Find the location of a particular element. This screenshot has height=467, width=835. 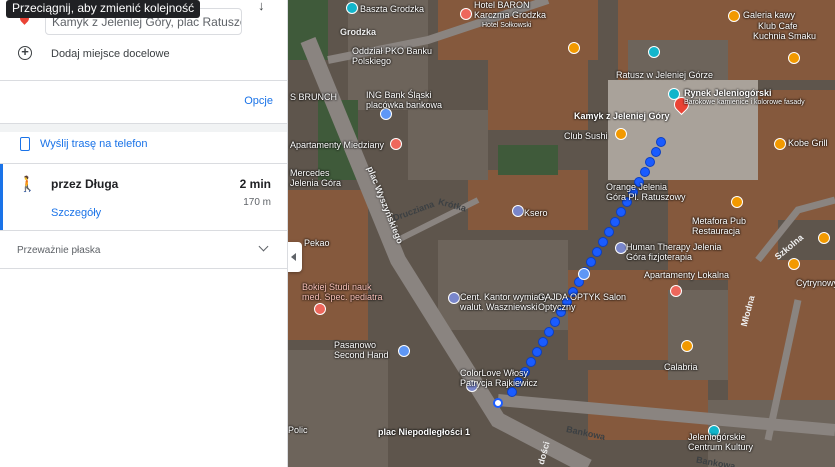

map-label: ColorLove Włosy Patrycja Rajkiewicz is located at coordinates (499, 378).